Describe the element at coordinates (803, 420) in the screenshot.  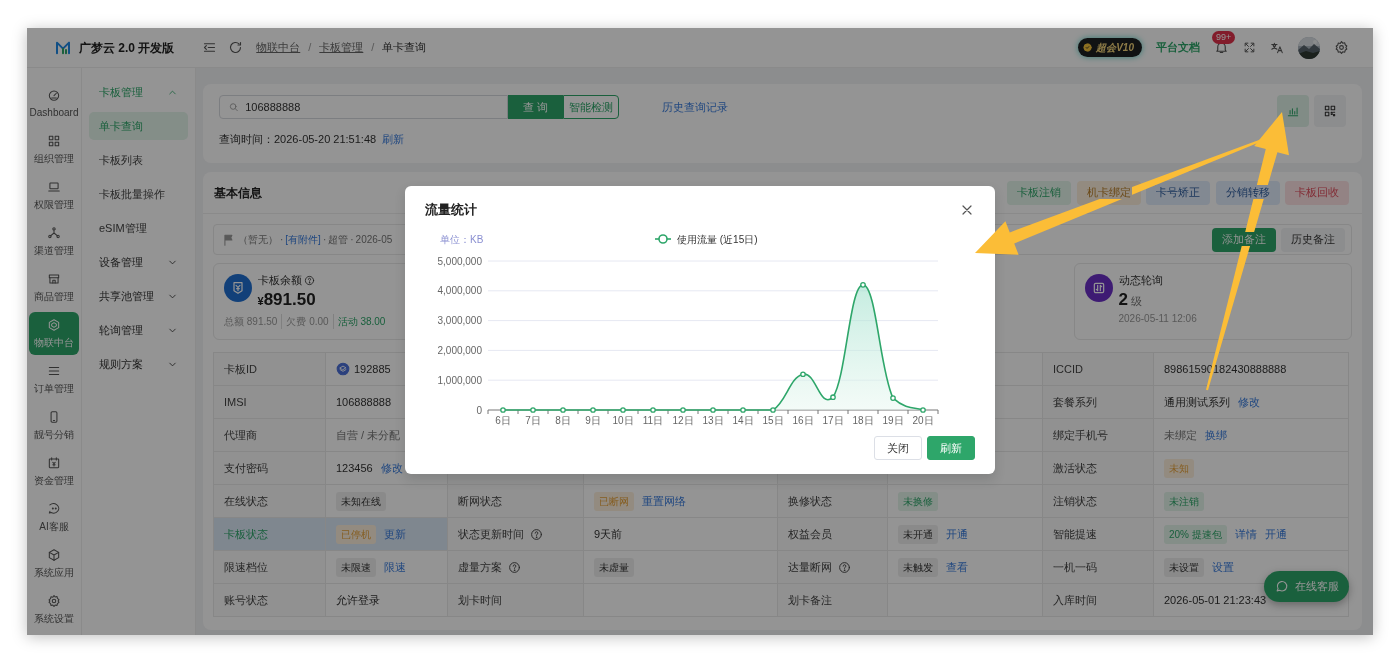
I see `axis-tick-label: 16日` at that location.